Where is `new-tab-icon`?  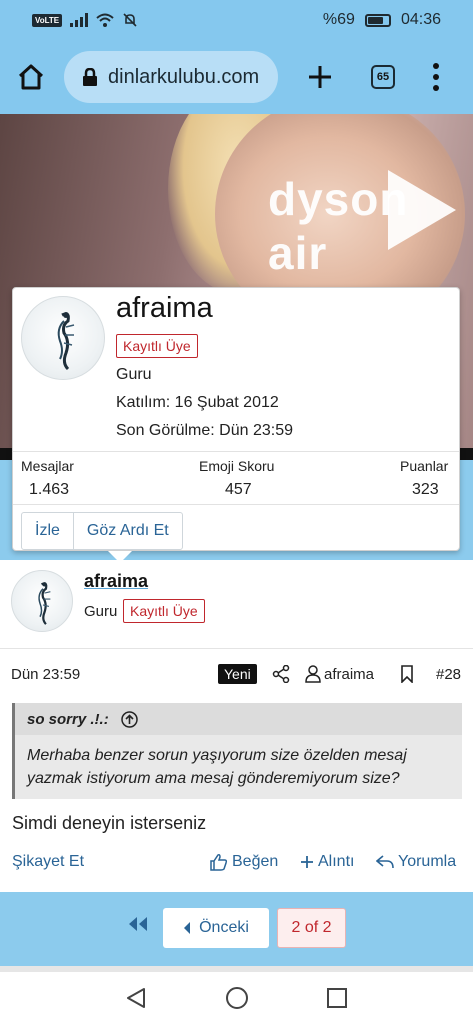
new-tab-icon is located at coordinates (320, 77).